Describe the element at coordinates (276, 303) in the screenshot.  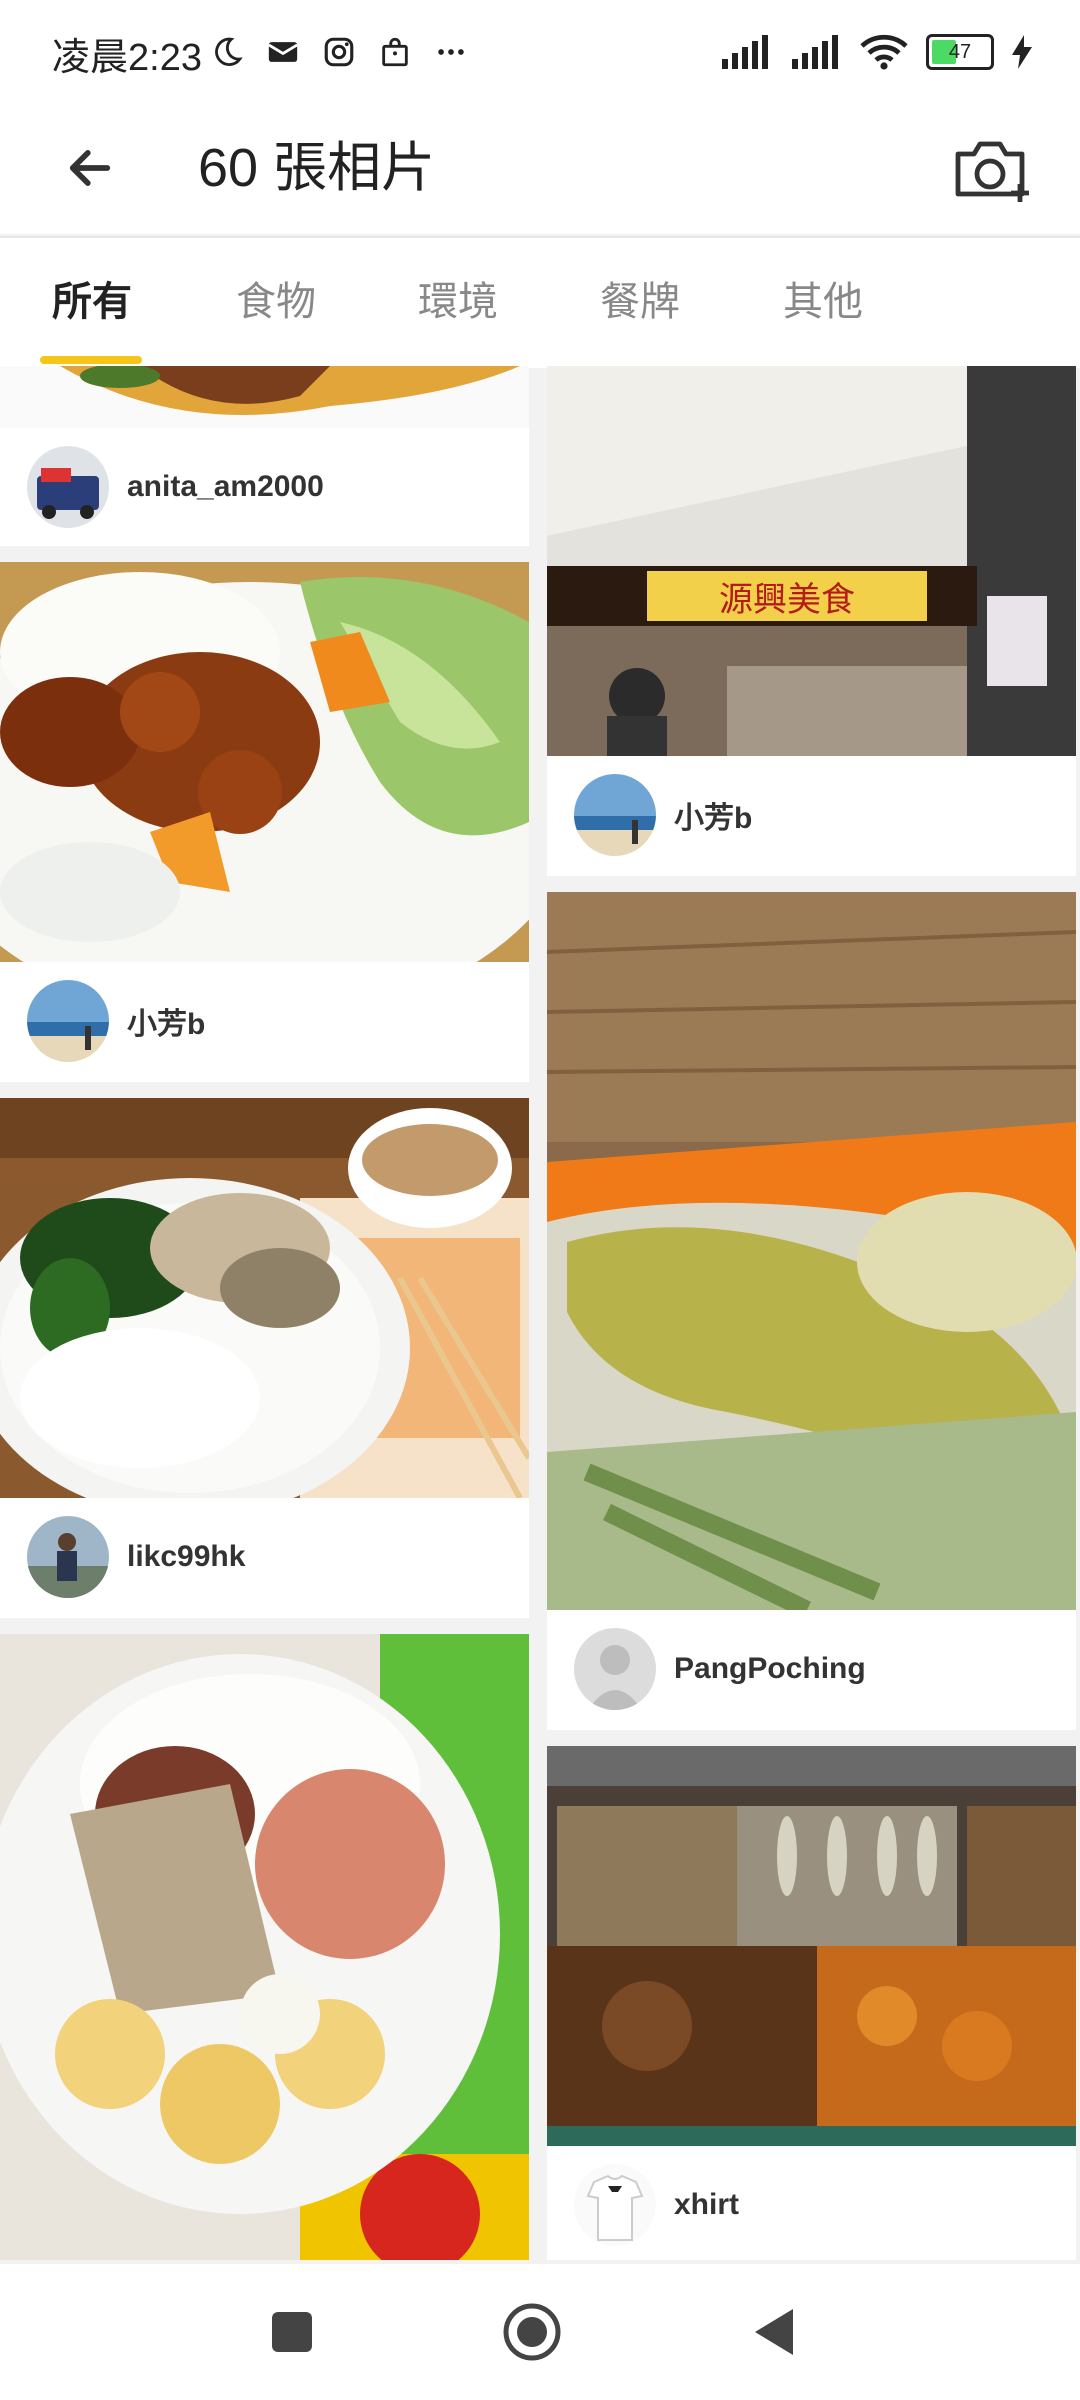
I see `tab-food: 食物` at that location.